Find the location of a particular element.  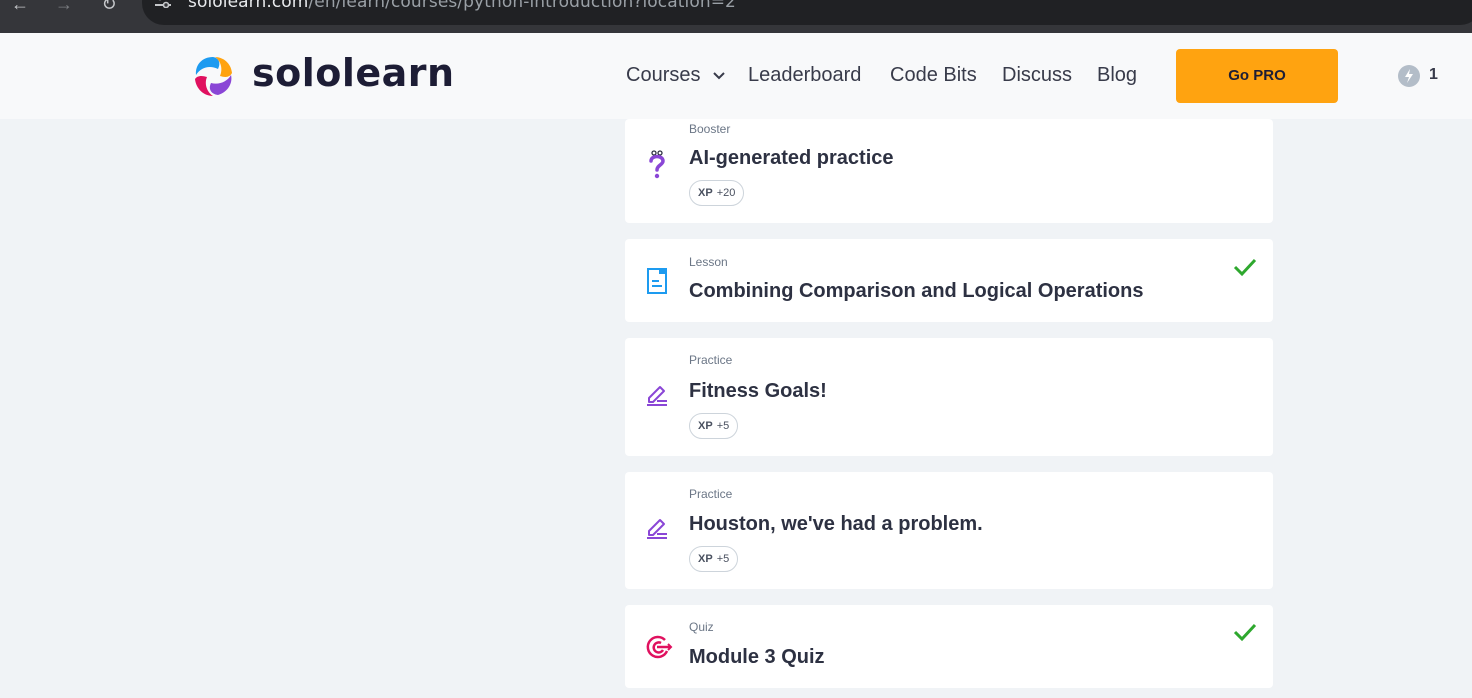

site-settings-icon is located at coordinates (164, 6).